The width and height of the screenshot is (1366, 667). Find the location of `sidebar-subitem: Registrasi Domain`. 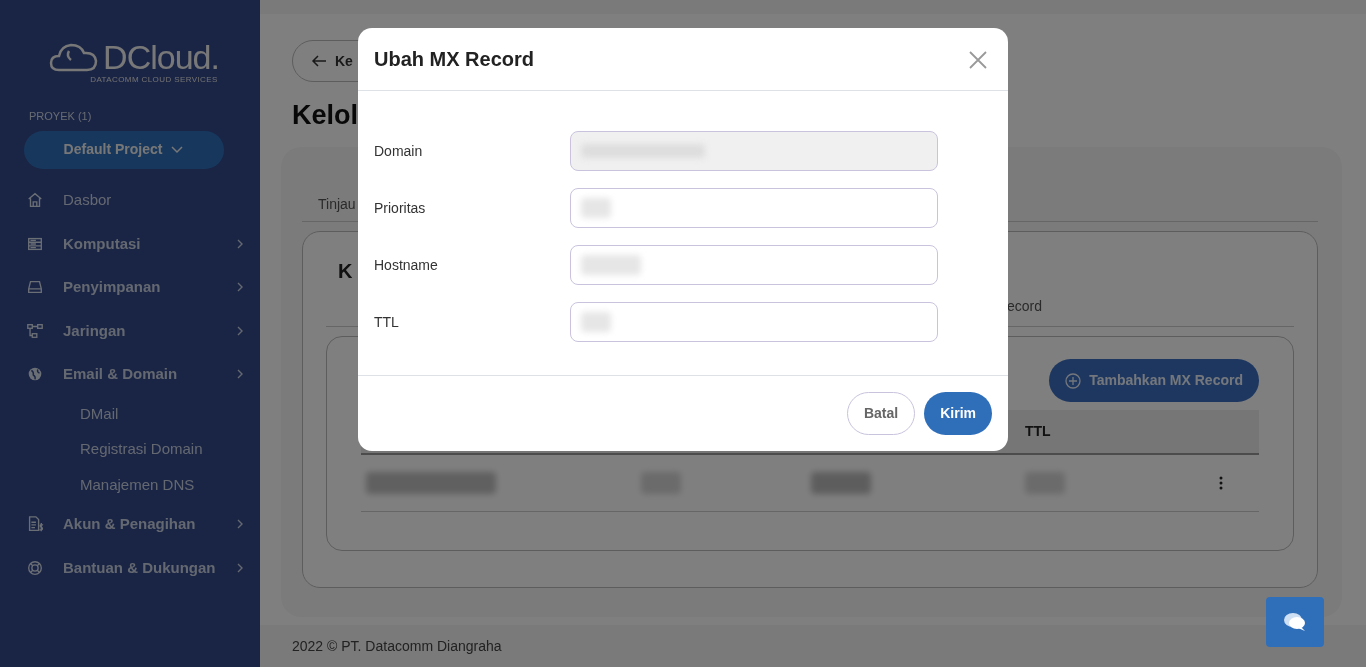

sidebar-subitem: Registrasi Domain is located at coordinates (130, 449).